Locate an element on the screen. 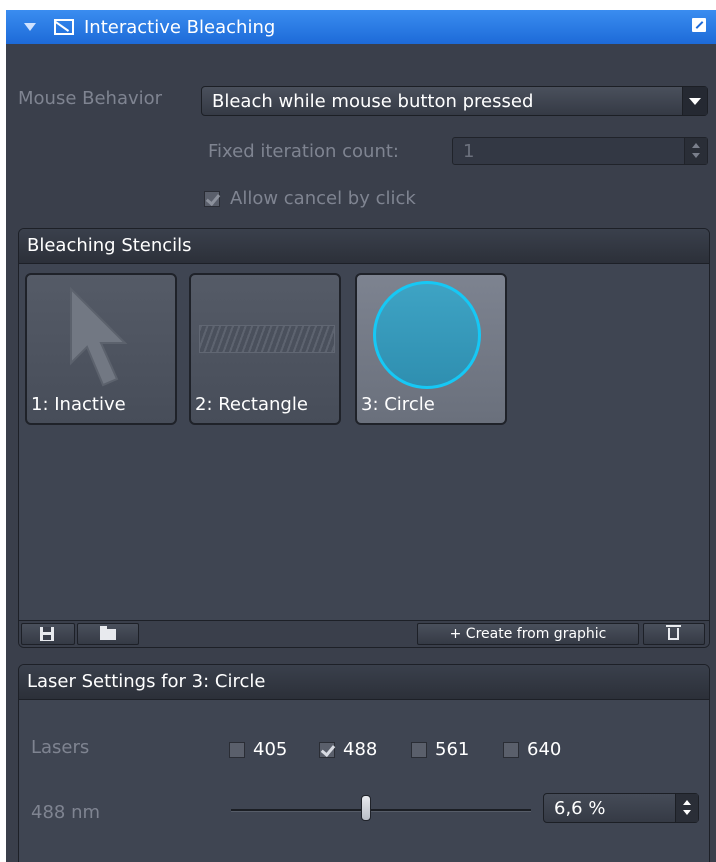 The width and height of the screenshot is (716, 862). laser-label: 640 is located at coordinates (544, 749).